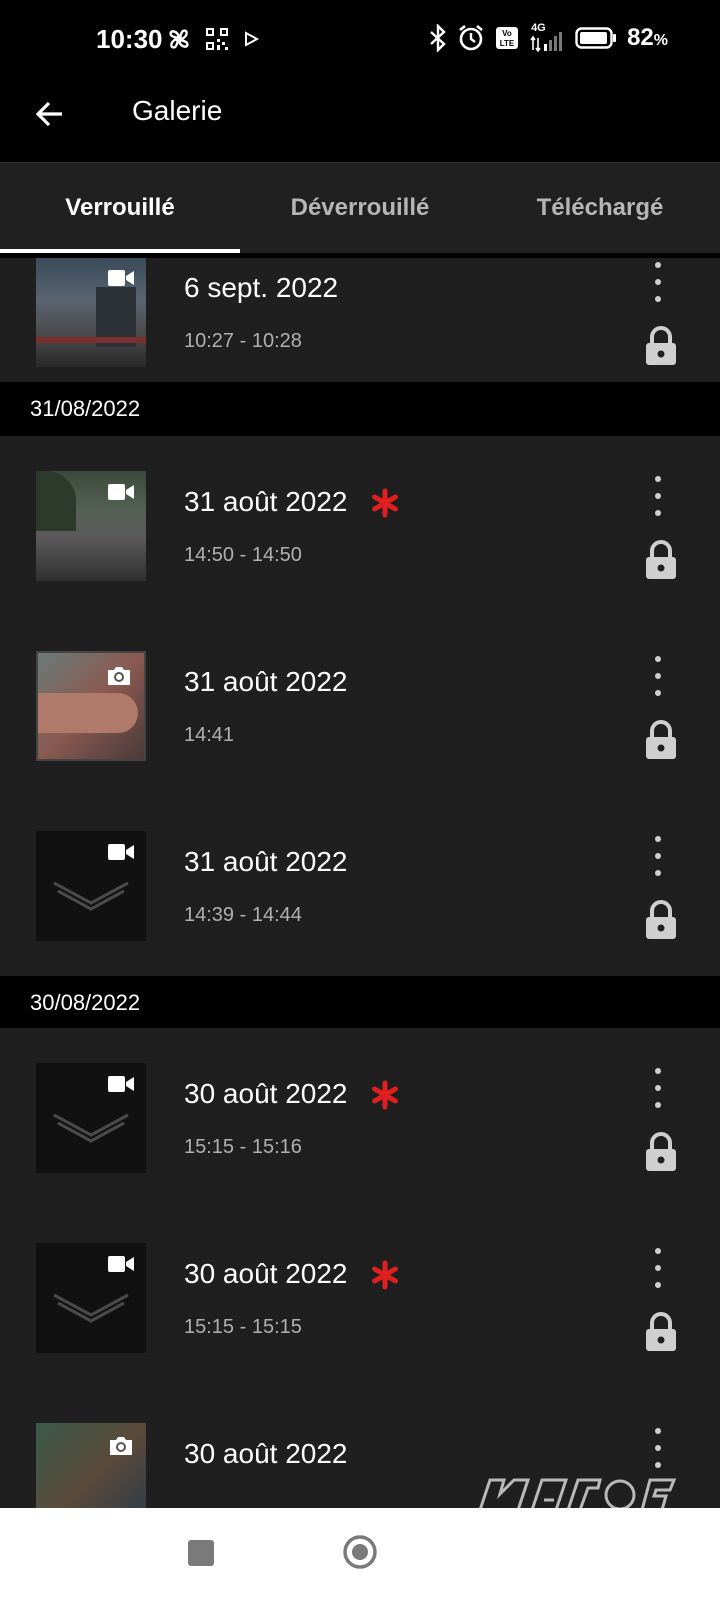 This screenshot has width=720, height=1600. I want to click on app-bar: Galerie, so click(360, 121).